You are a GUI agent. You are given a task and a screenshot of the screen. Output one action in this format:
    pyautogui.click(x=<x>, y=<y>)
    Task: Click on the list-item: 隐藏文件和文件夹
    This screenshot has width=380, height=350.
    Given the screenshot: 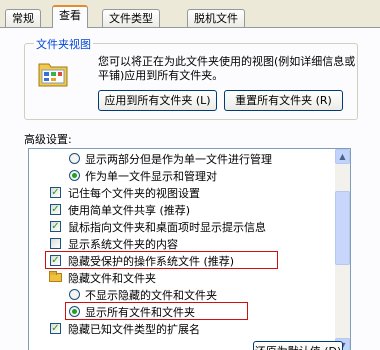 What is the action you would take?
    pyautogui.click(x=181, y=278)
    